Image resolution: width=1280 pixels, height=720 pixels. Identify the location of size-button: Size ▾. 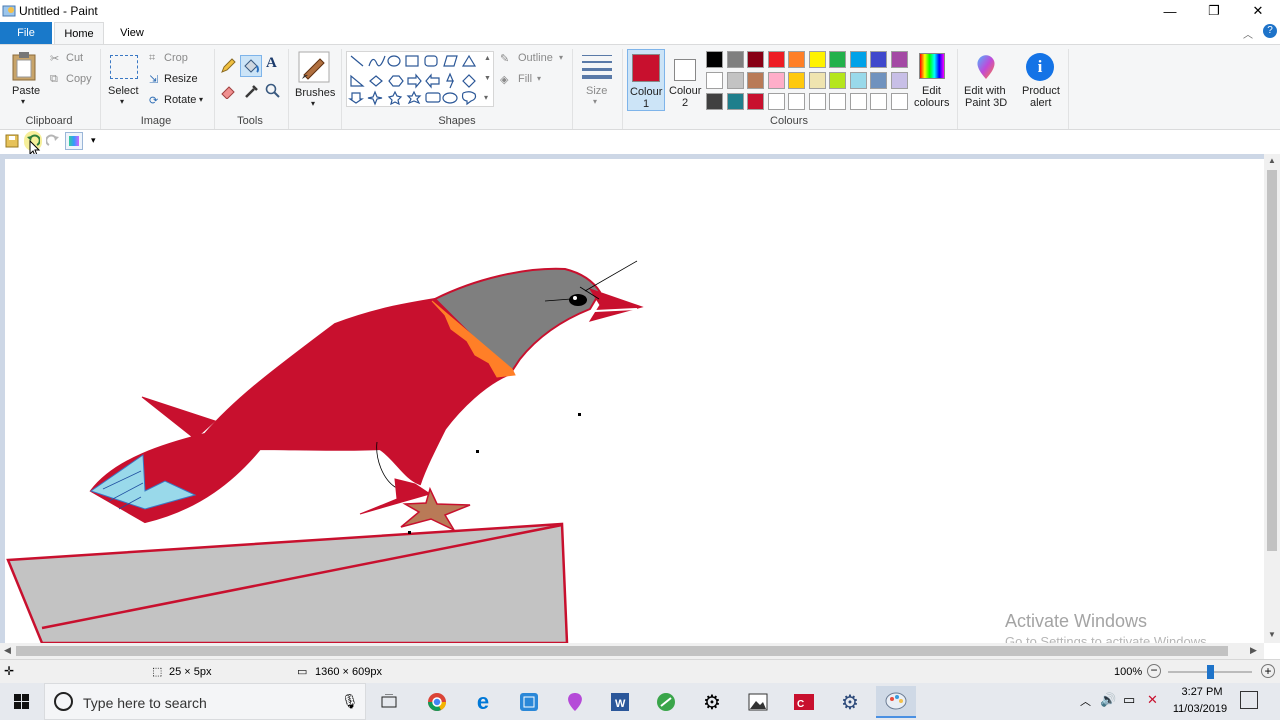
(597, 79).